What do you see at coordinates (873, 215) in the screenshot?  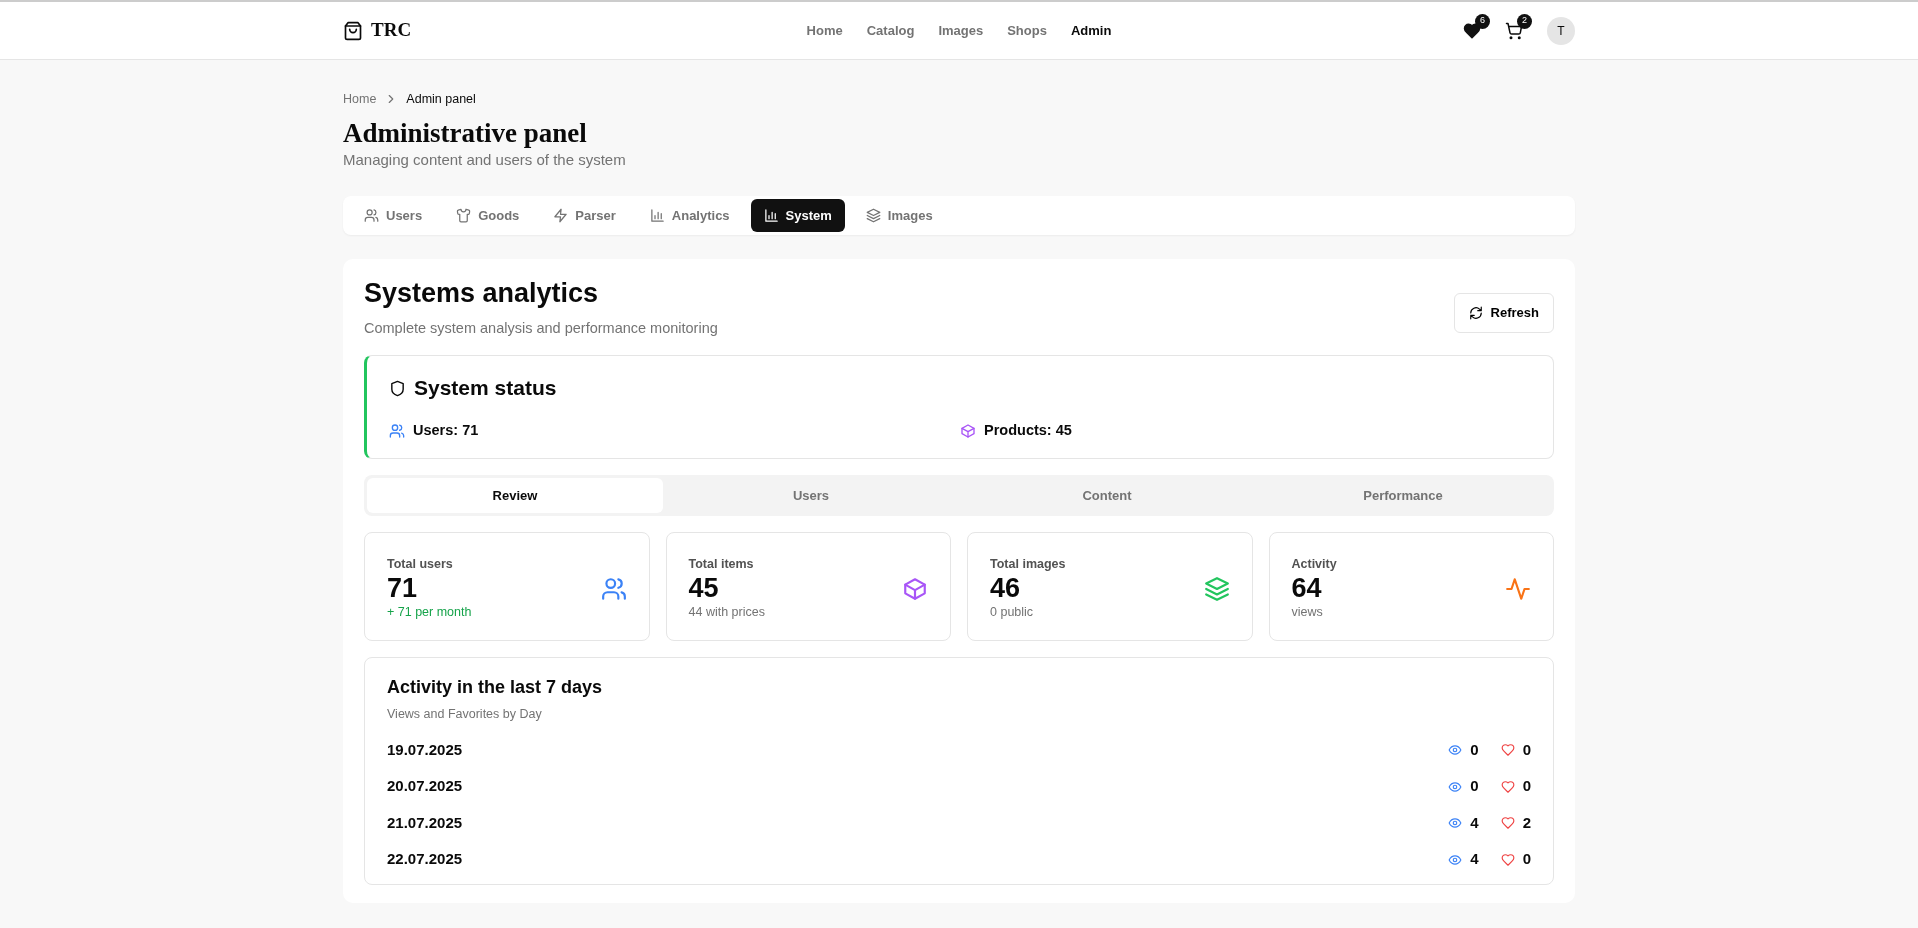 I see `layers-icon` at bounding box center [873, 215].